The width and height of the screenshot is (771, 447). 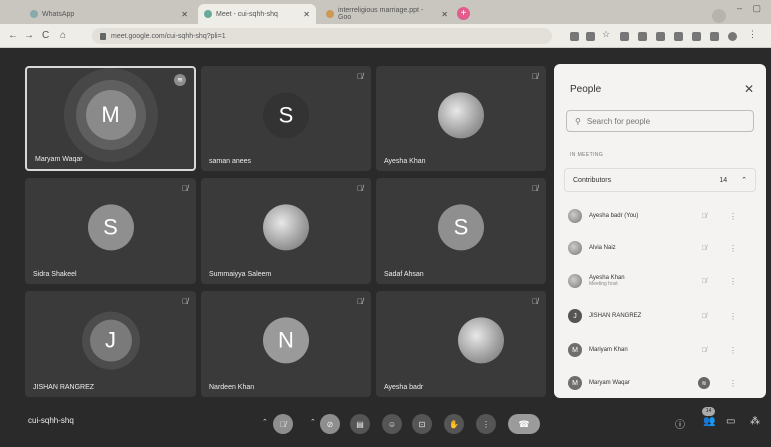 I want to click on participant-avatar: M, so click(x=110, y=114).